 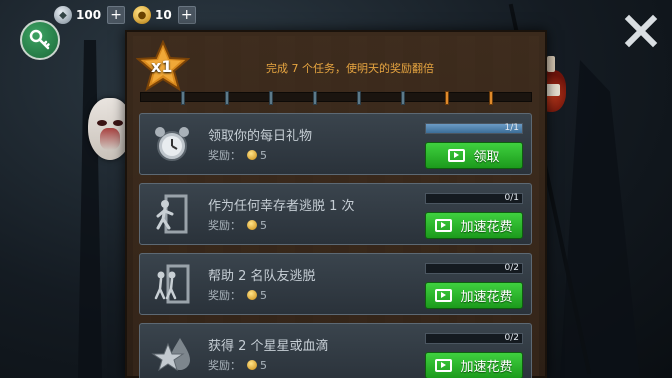 I want to click on claim-button-label: 领取, so click(x=486, y=157).